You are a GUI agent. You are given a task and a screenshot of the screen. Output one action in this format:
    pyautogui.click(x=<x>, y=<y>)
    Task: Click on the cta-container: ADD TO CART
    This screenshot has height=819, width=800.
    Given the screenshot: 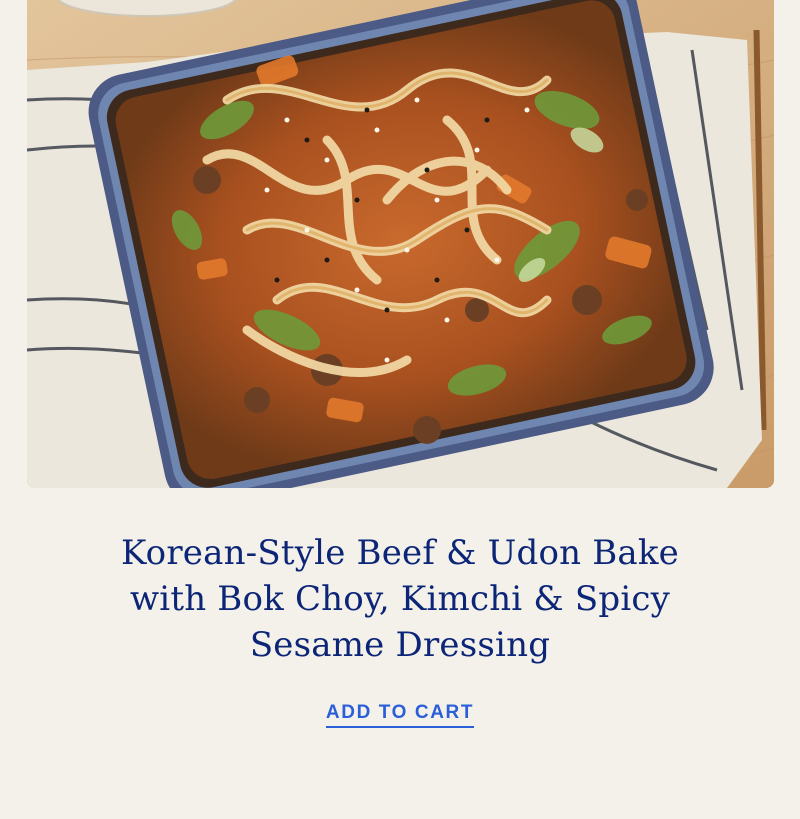 What is the action you would take?
    pyautogui.click(x=400, y=715)
    